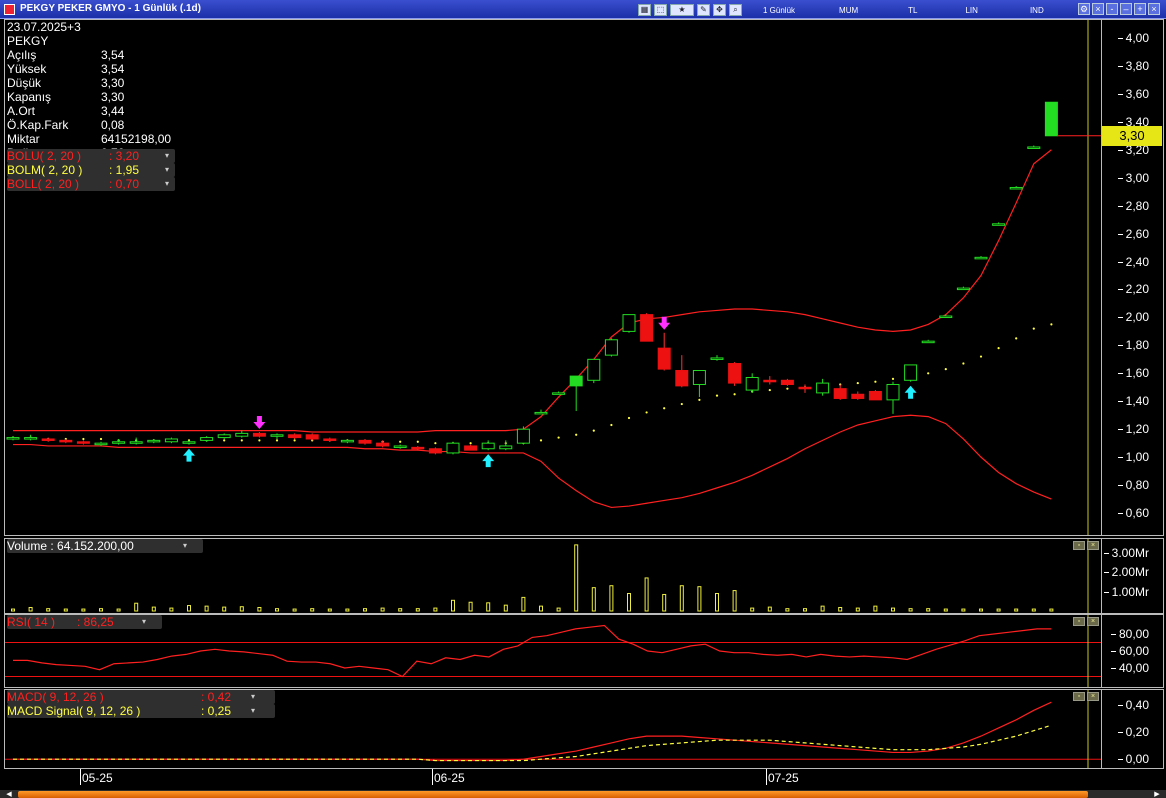 The height and width of the screenshot is (798, 1166). I want to click on close-window-icon: ×, so click(1154, 9).